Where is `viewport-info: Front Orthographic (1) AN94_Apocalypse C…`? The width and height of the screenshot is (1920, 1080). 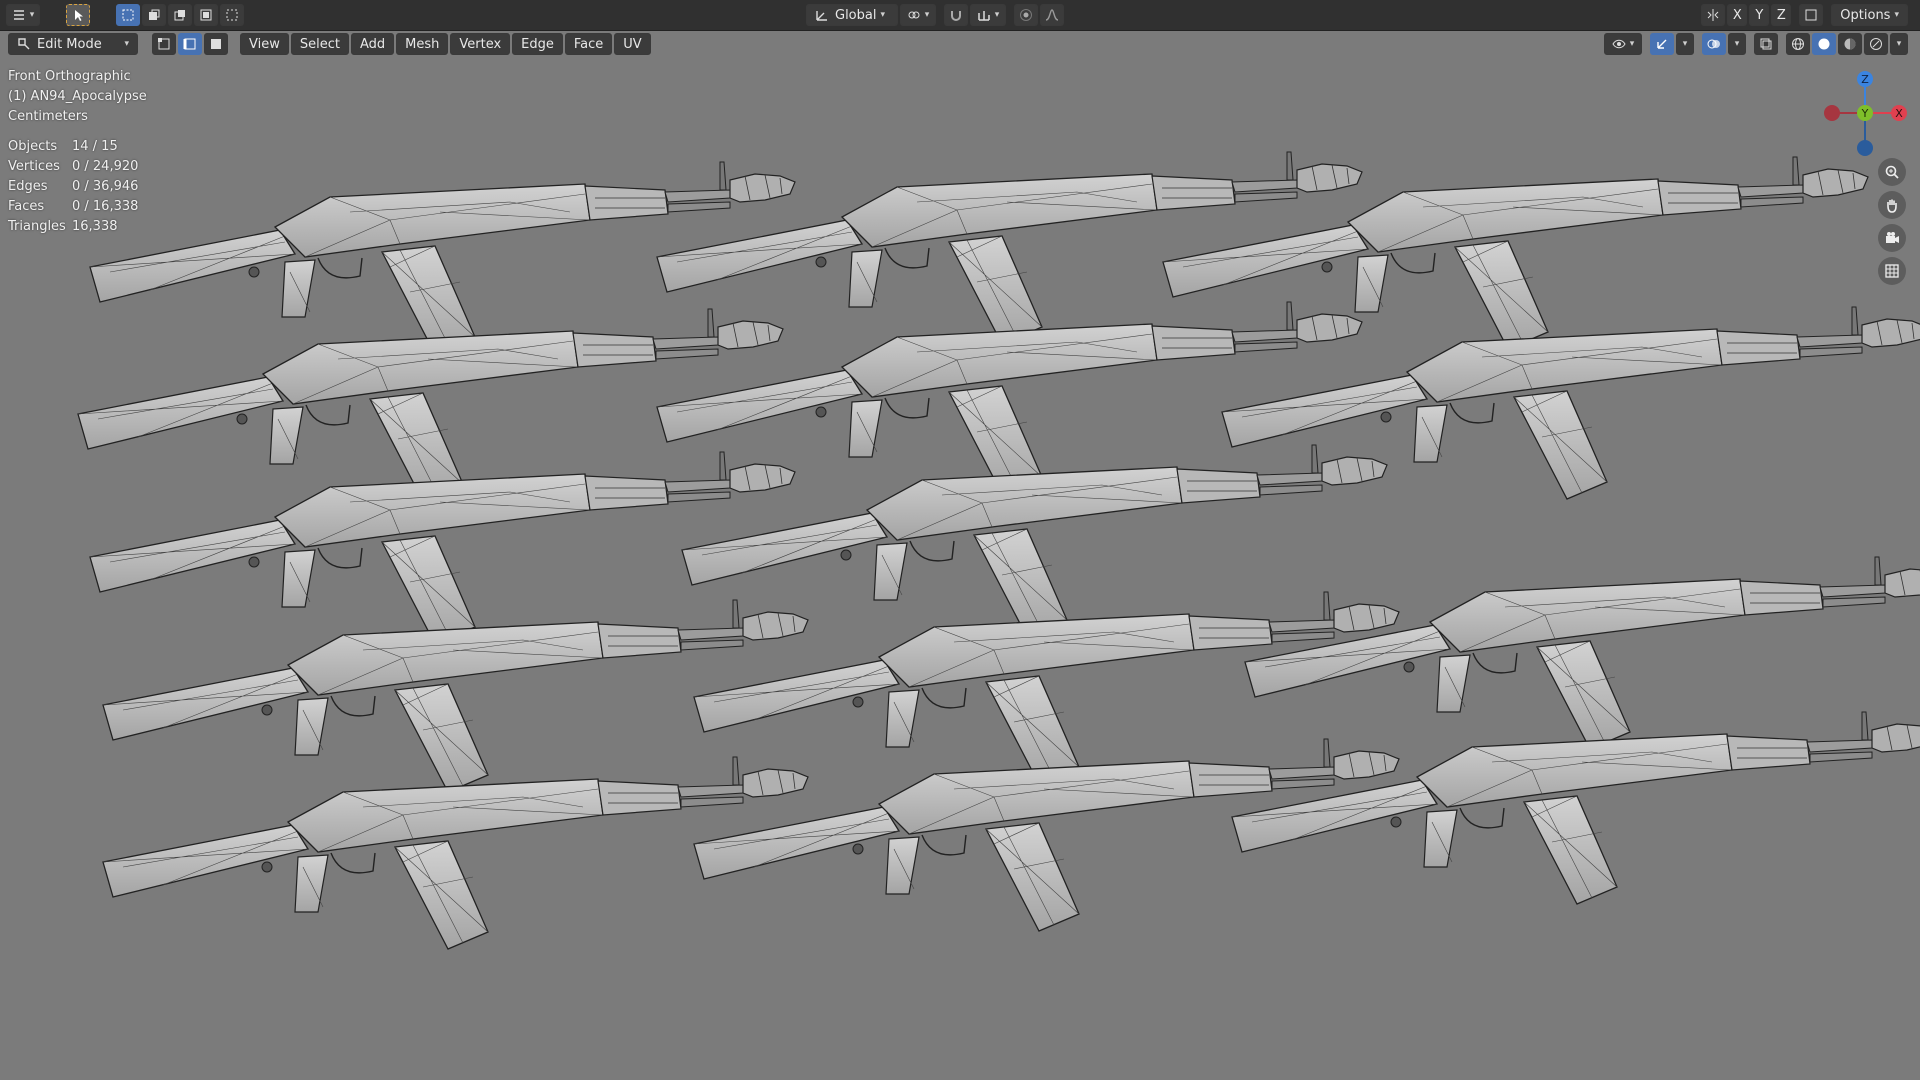 viewport-info: Front Orthographic (1) AN94_Apocalypse C… is located at coordinates (77, 97).